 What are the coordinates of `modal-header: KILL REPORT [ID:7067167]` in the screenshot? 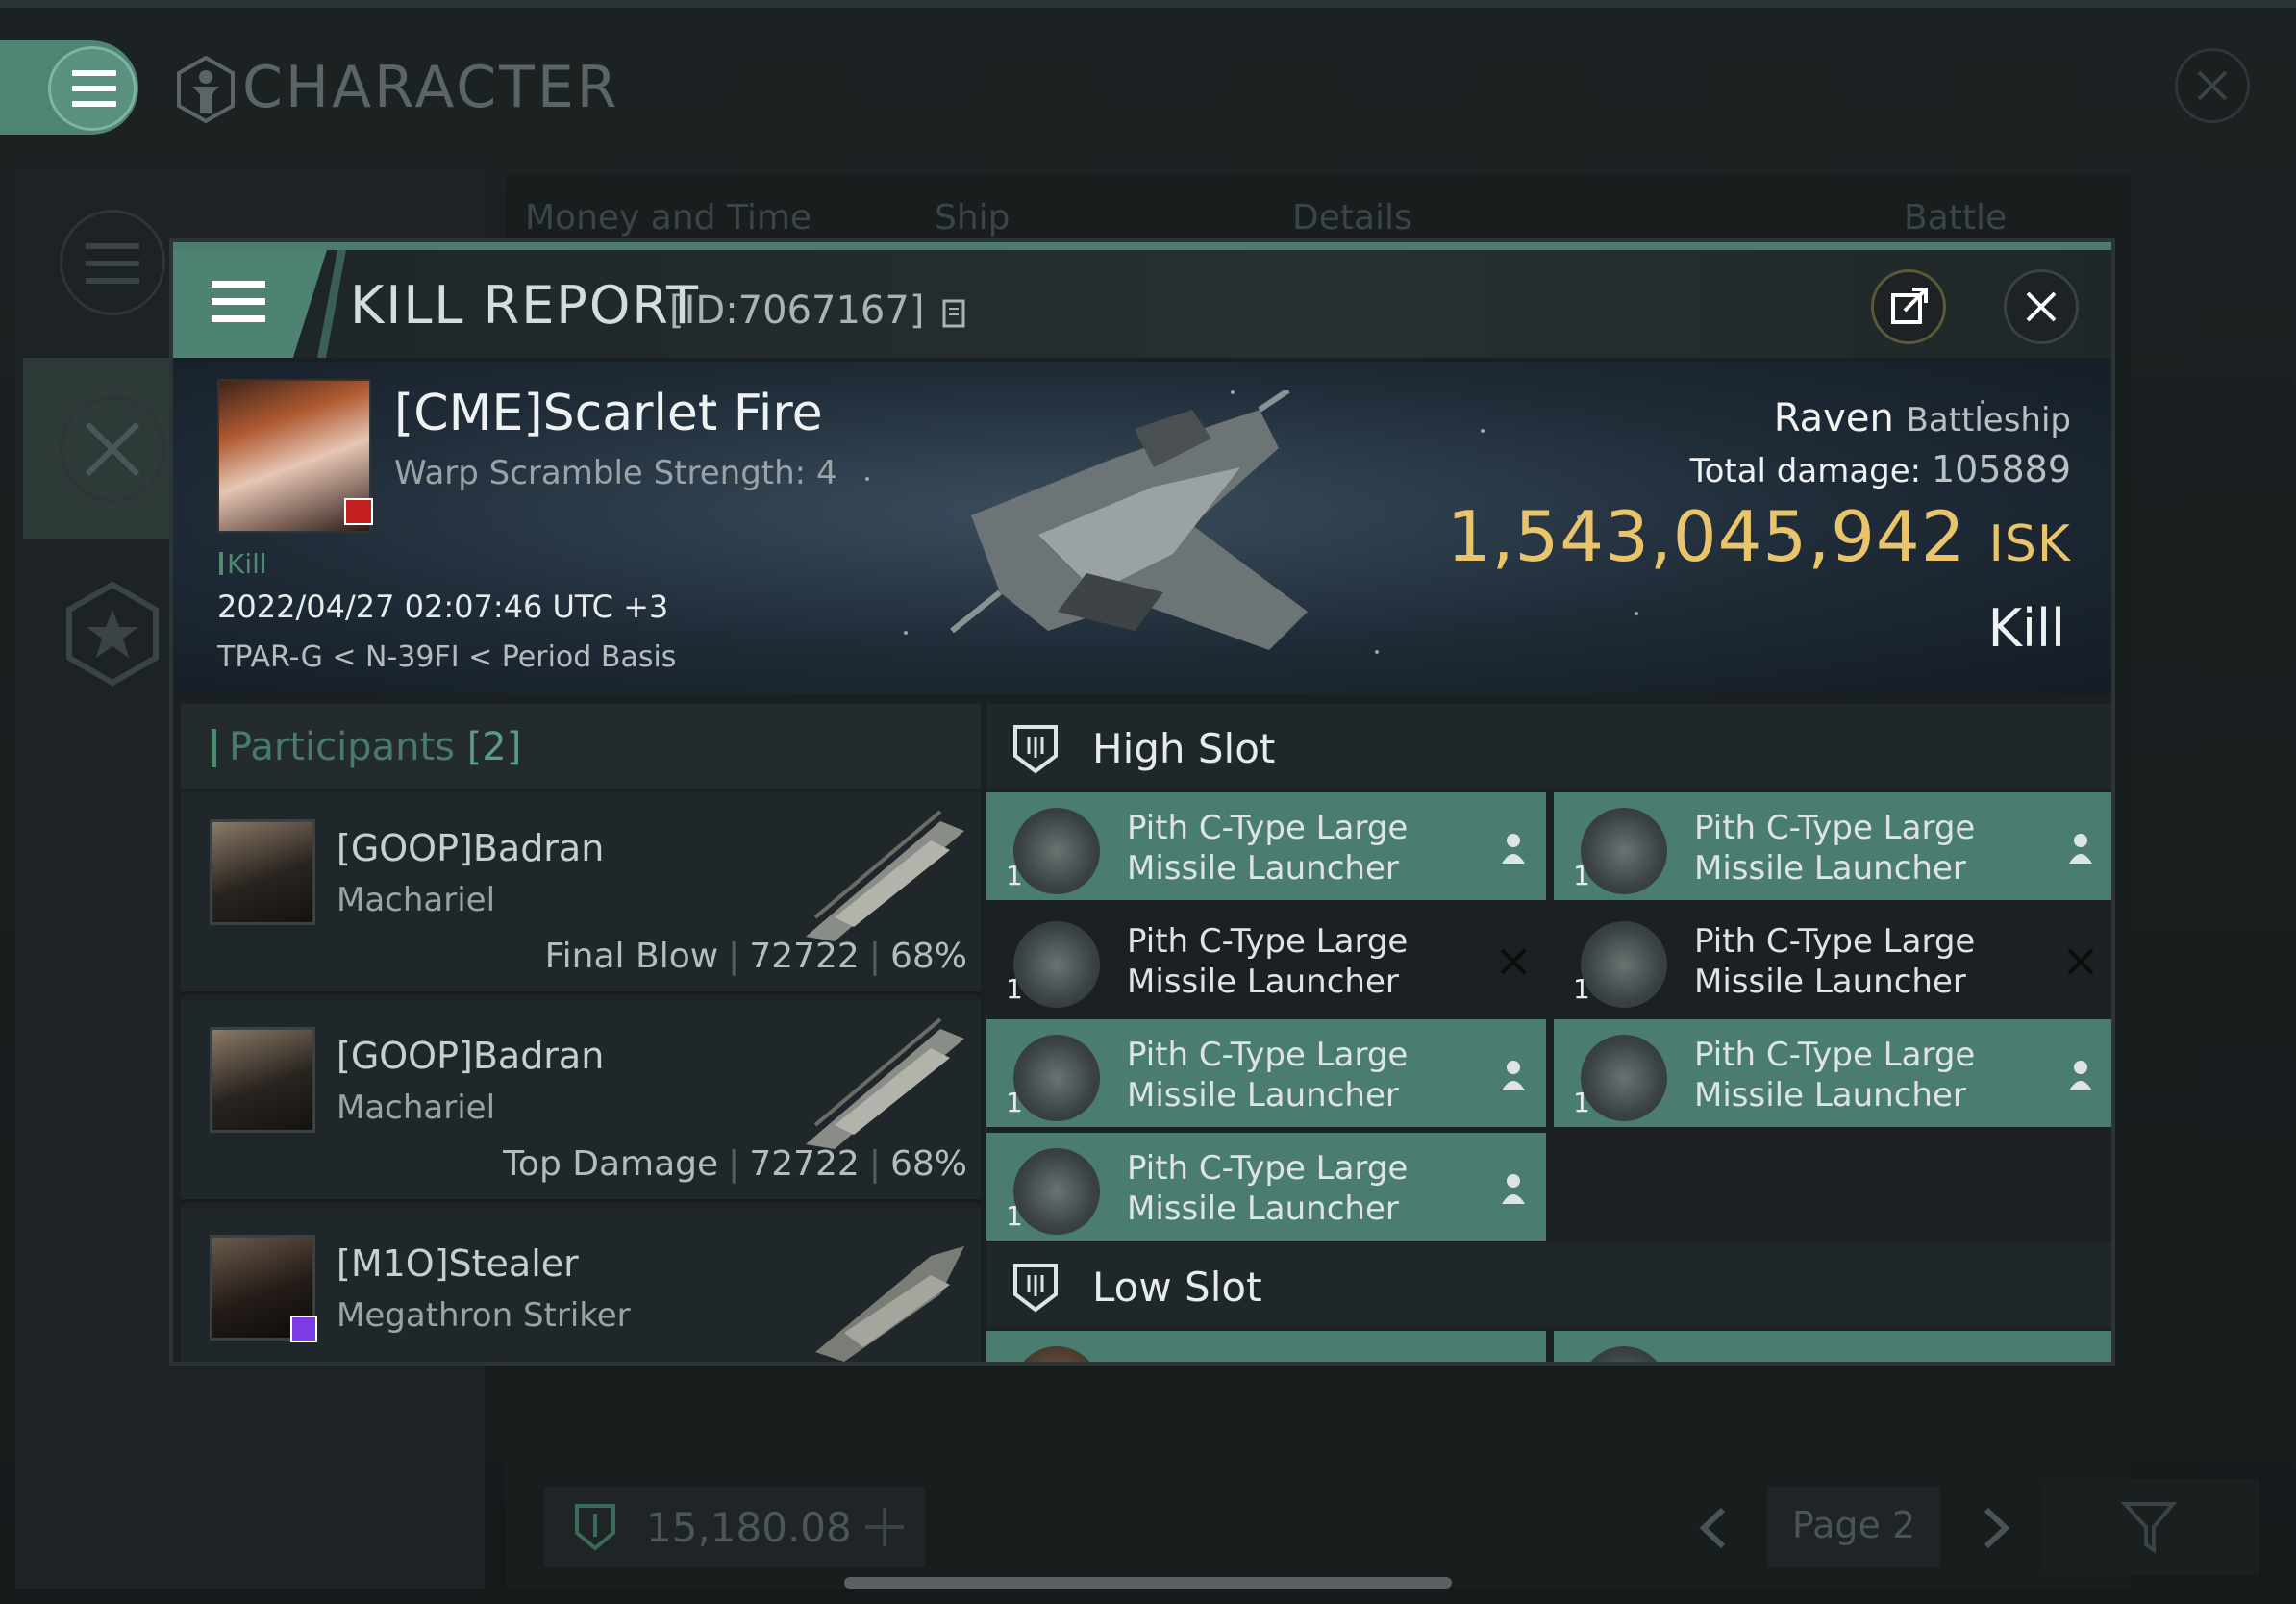 It's located at (1142, 300).